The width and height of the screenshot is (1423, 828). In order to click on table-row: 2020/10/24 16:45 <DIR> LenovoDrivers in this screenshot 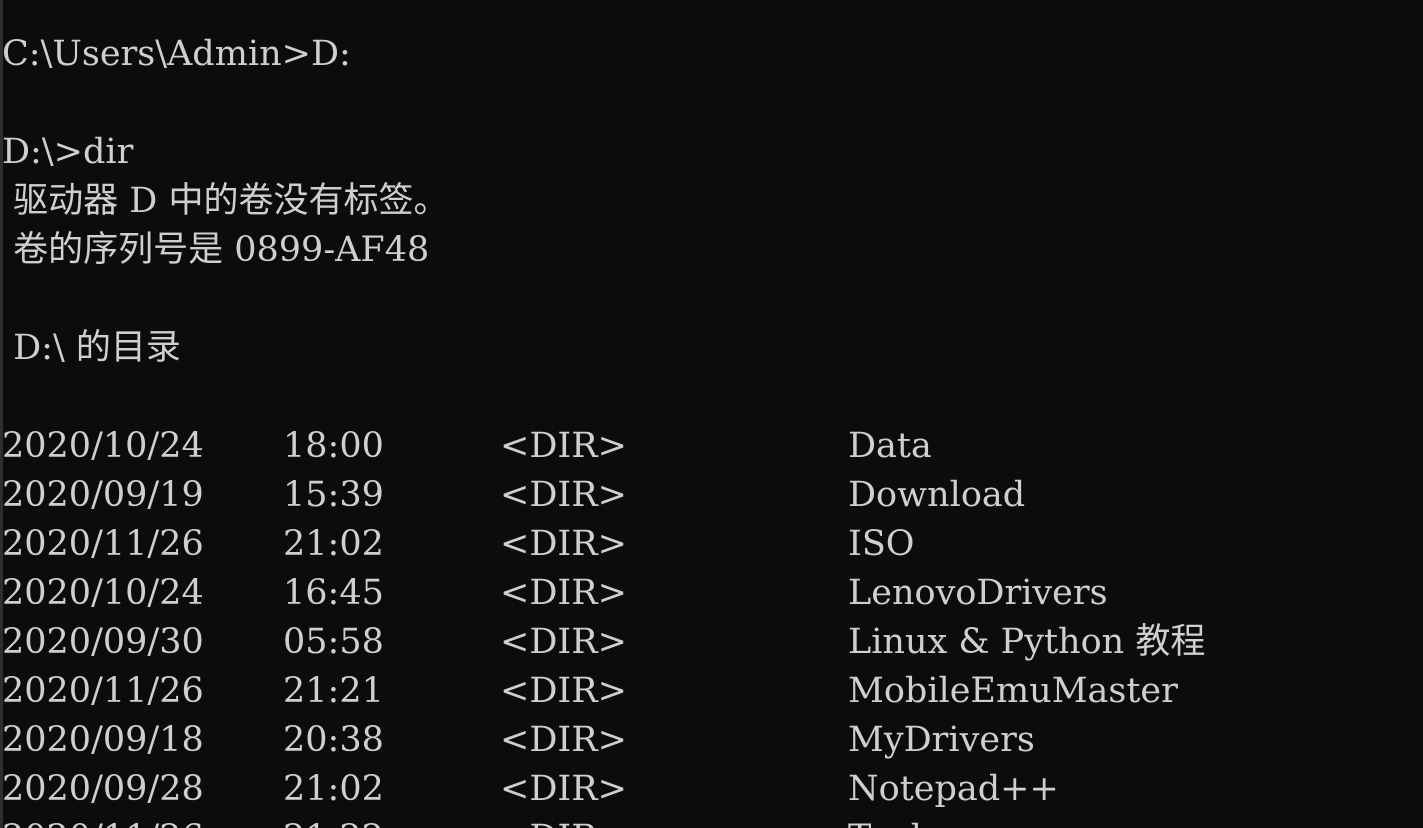, I will do `click(711, 593)`.